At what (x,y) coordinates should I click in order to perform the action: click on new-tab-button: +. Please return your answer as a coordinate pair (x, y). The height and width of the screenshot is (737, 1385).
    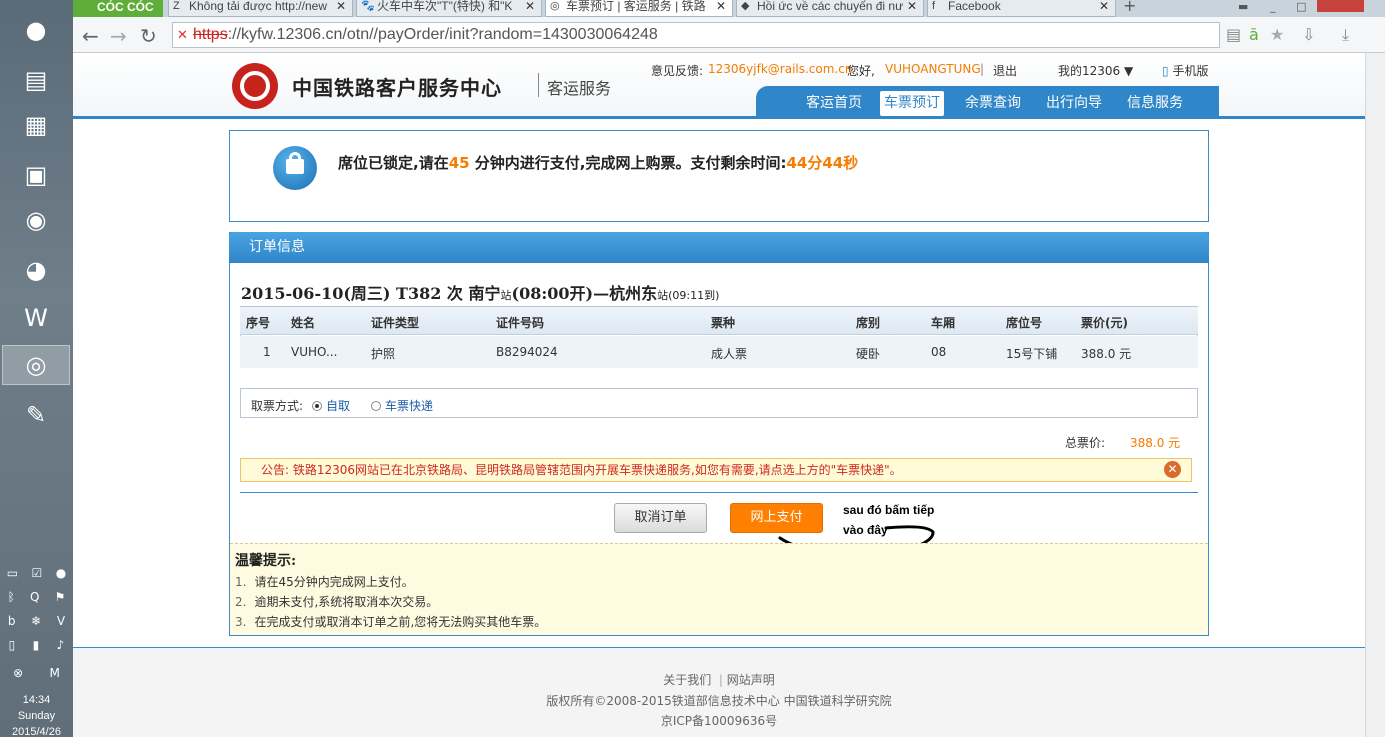
    Looking at the image, I should click on (1129, 7).